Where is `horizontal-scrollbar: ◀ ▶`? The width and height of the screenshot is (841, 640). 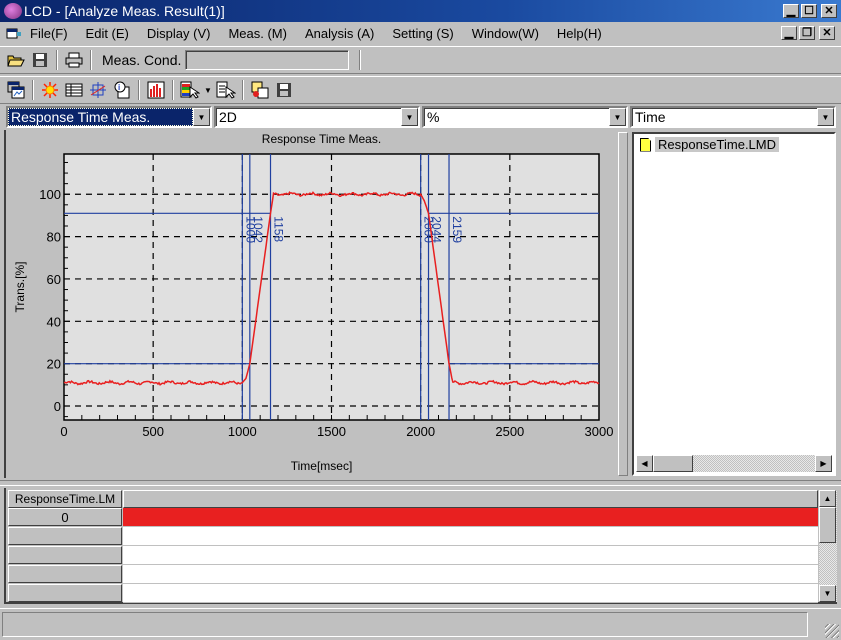 horizontal-scrollbar: ◀ ▶ is located at coordinates (734, 463).